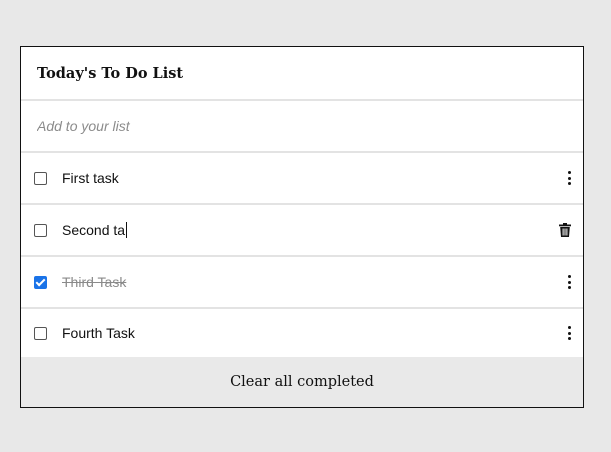  Describe the element at coordinates (302, 74) in the screenshot. I see `list-title: Today's To Do List` at that location.